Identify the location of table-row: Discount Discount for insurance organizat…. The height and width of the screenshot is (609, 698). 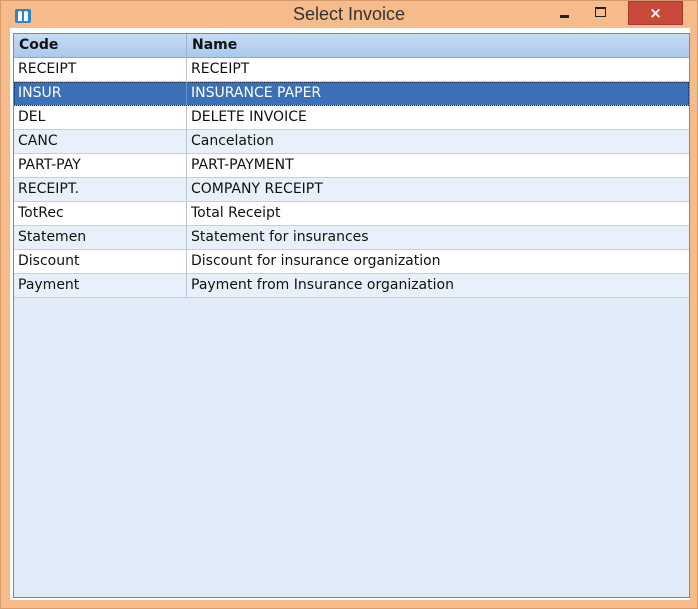
(351, 262).